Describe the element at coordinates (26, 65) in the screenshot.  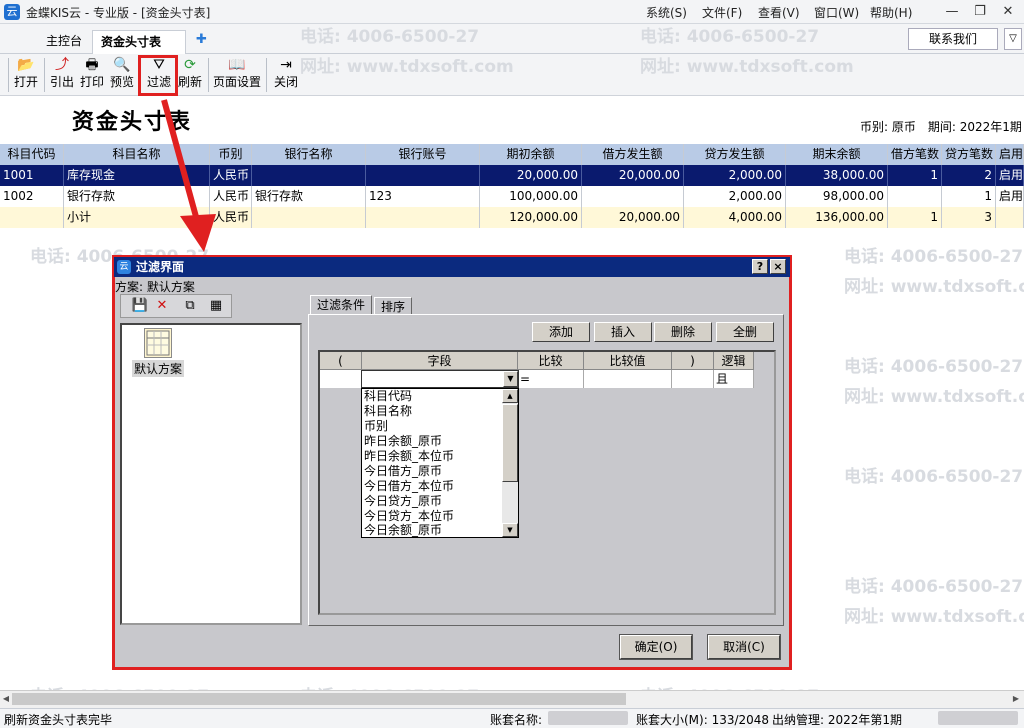
I see `open-icon: 📂` at that location.